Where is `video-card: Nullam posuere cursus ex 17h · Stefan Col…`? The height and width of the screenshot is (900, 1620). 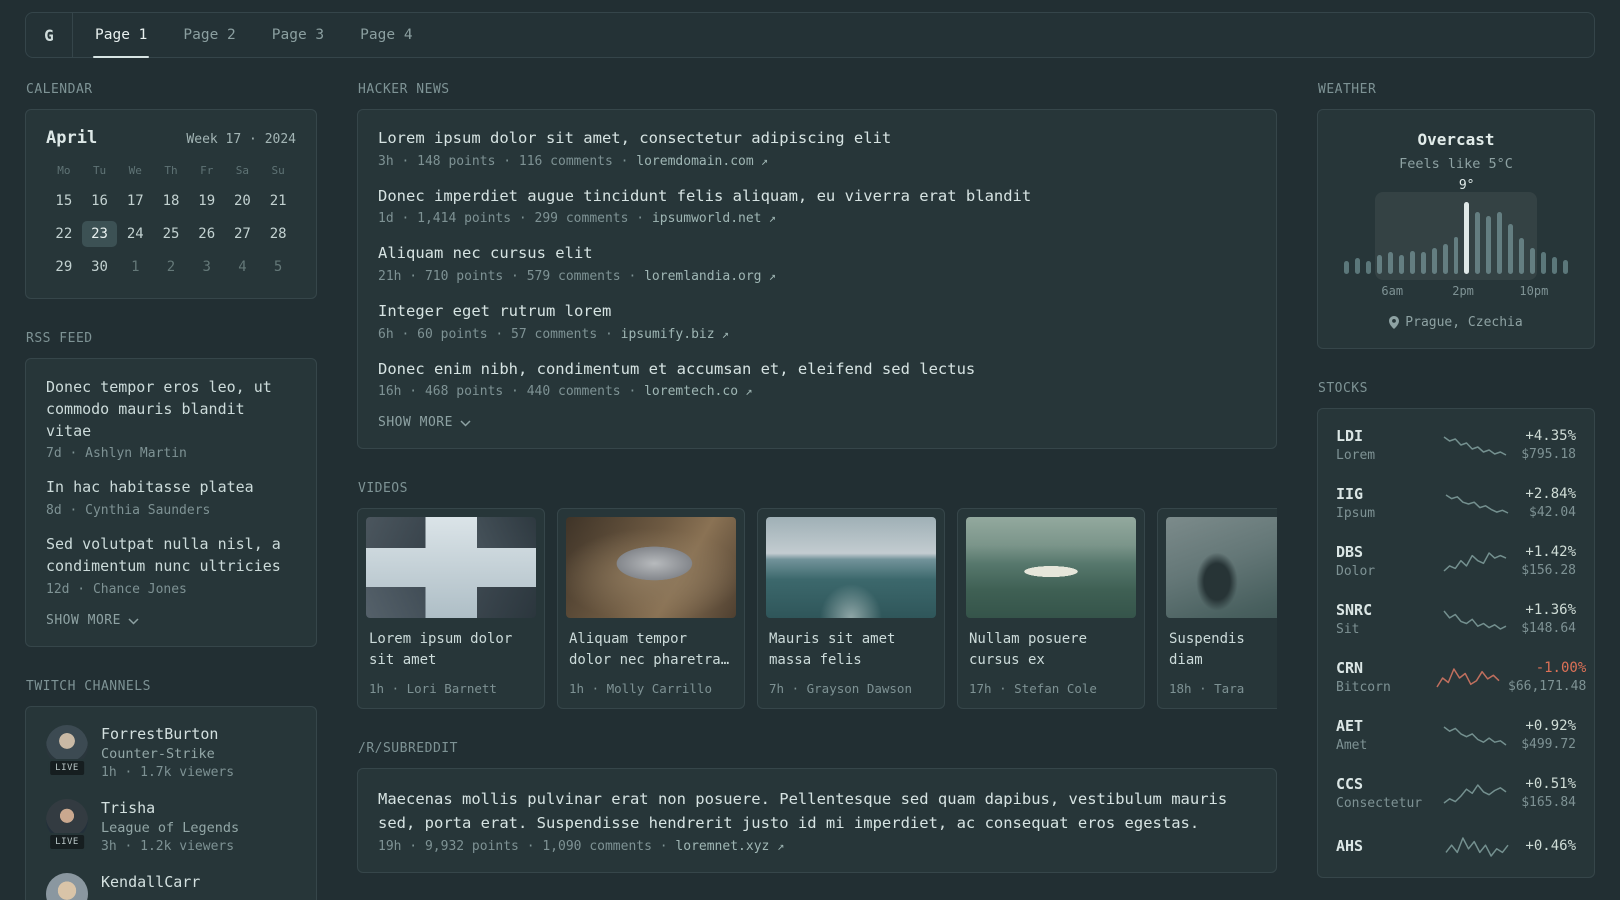 video-card: Nullam posuere cursus ex 17h · Stefan Col… is located at coordinates (1051, 609).